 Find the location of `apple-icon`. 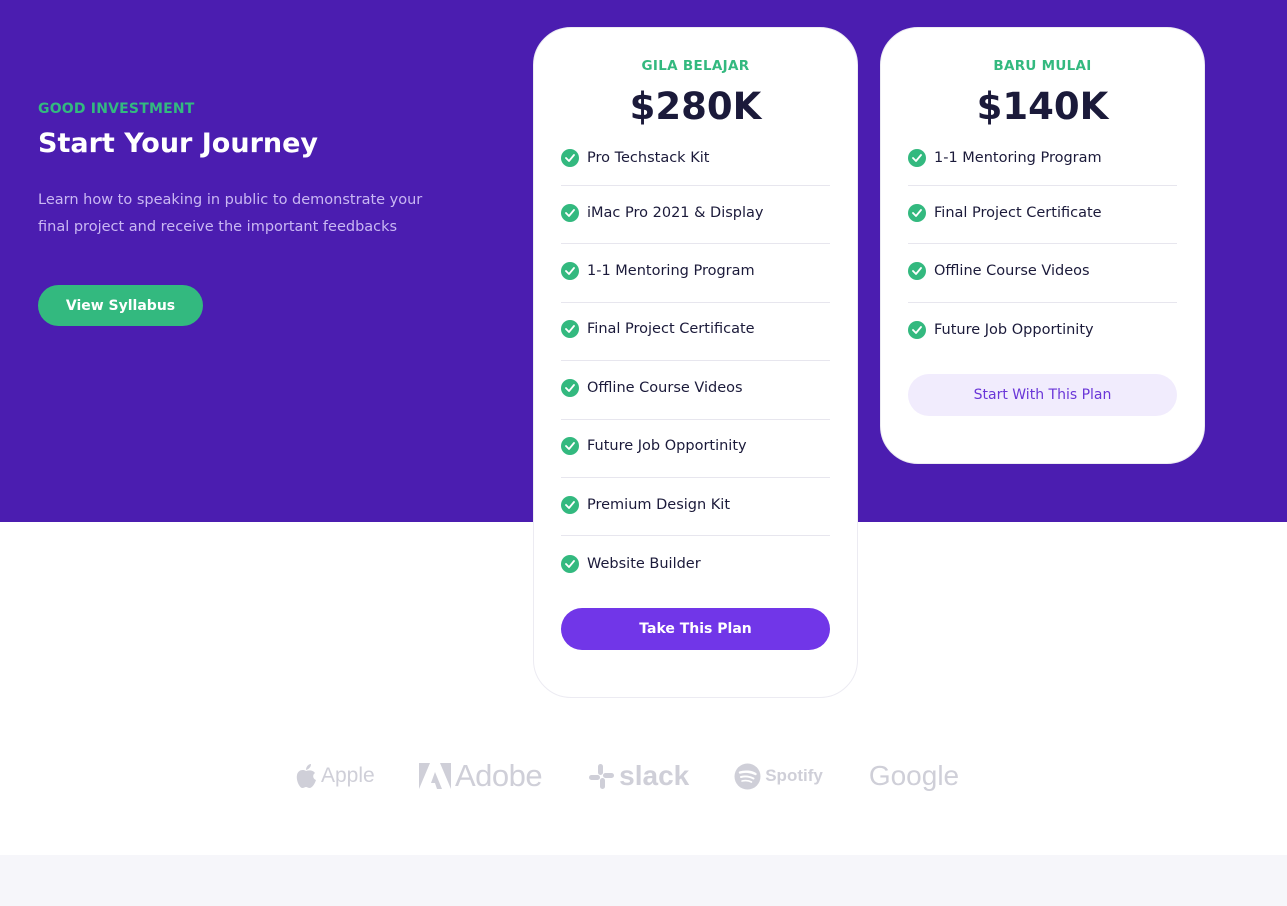

apple-icon is located at coordinates (306, 776).